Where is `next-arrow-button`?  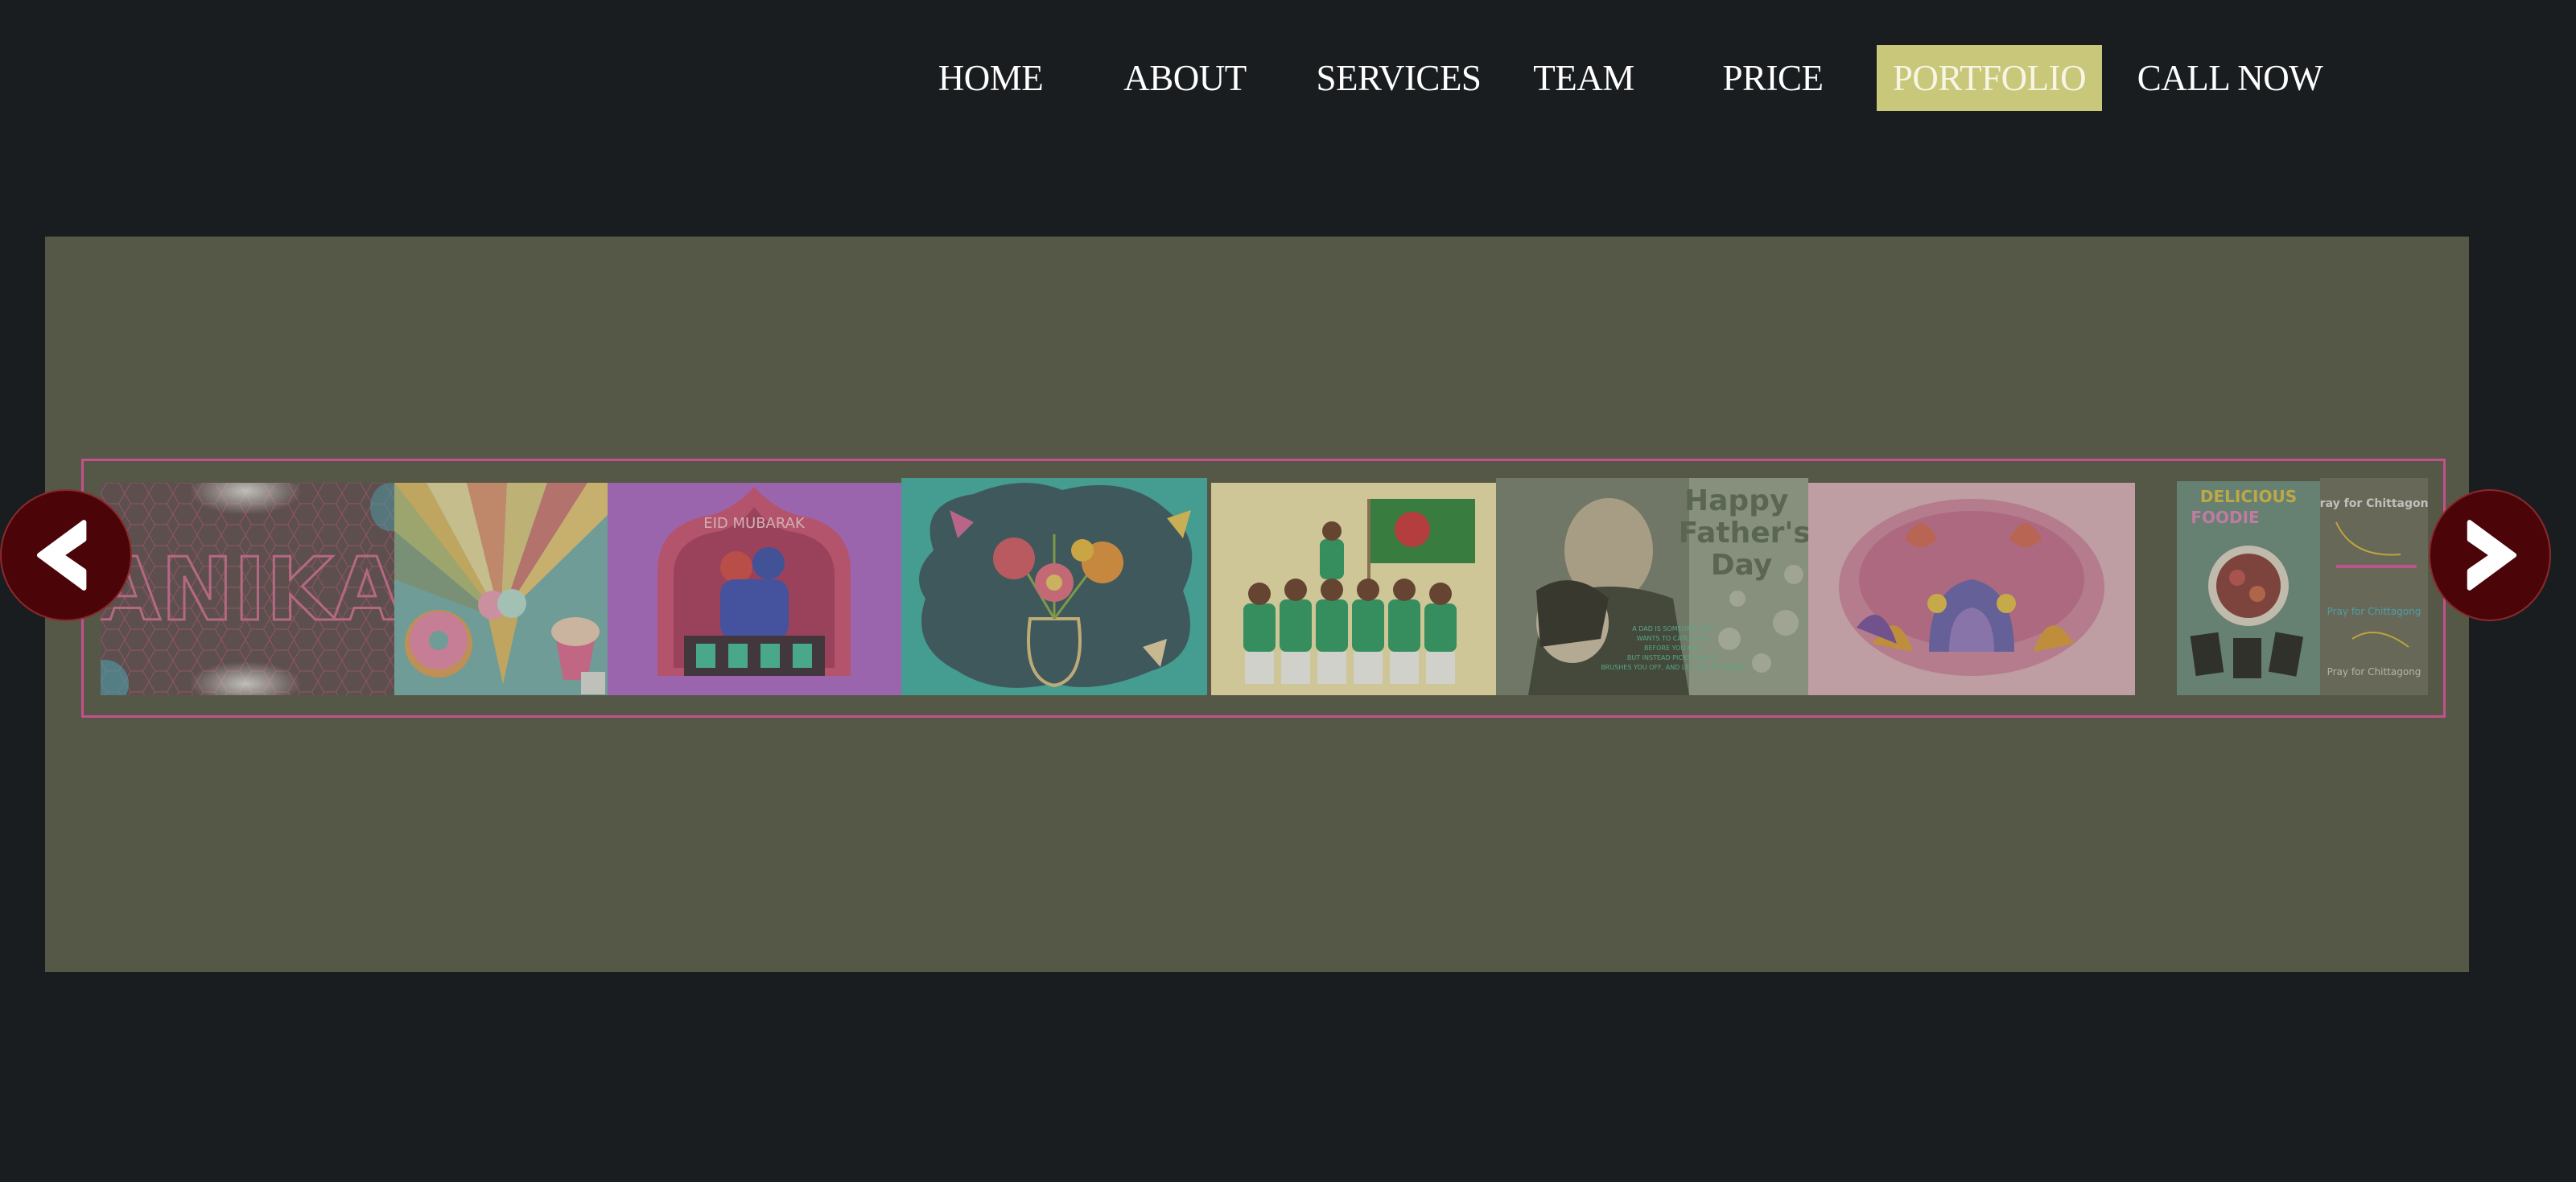 next-arrow-button is located at coordinates (2490, 555).